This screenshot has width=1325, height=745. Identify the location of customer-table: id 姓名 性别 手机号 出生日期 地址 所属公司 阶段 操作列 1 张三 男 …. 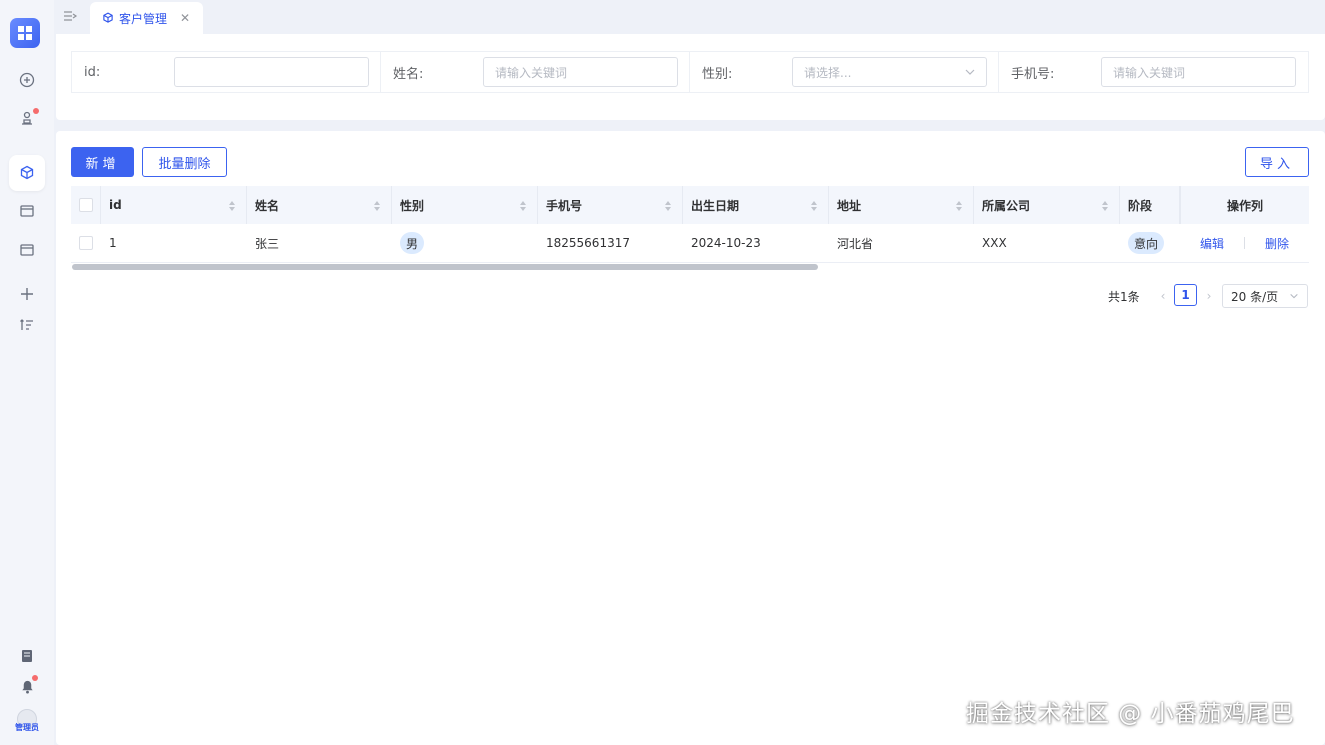
(690, 229).